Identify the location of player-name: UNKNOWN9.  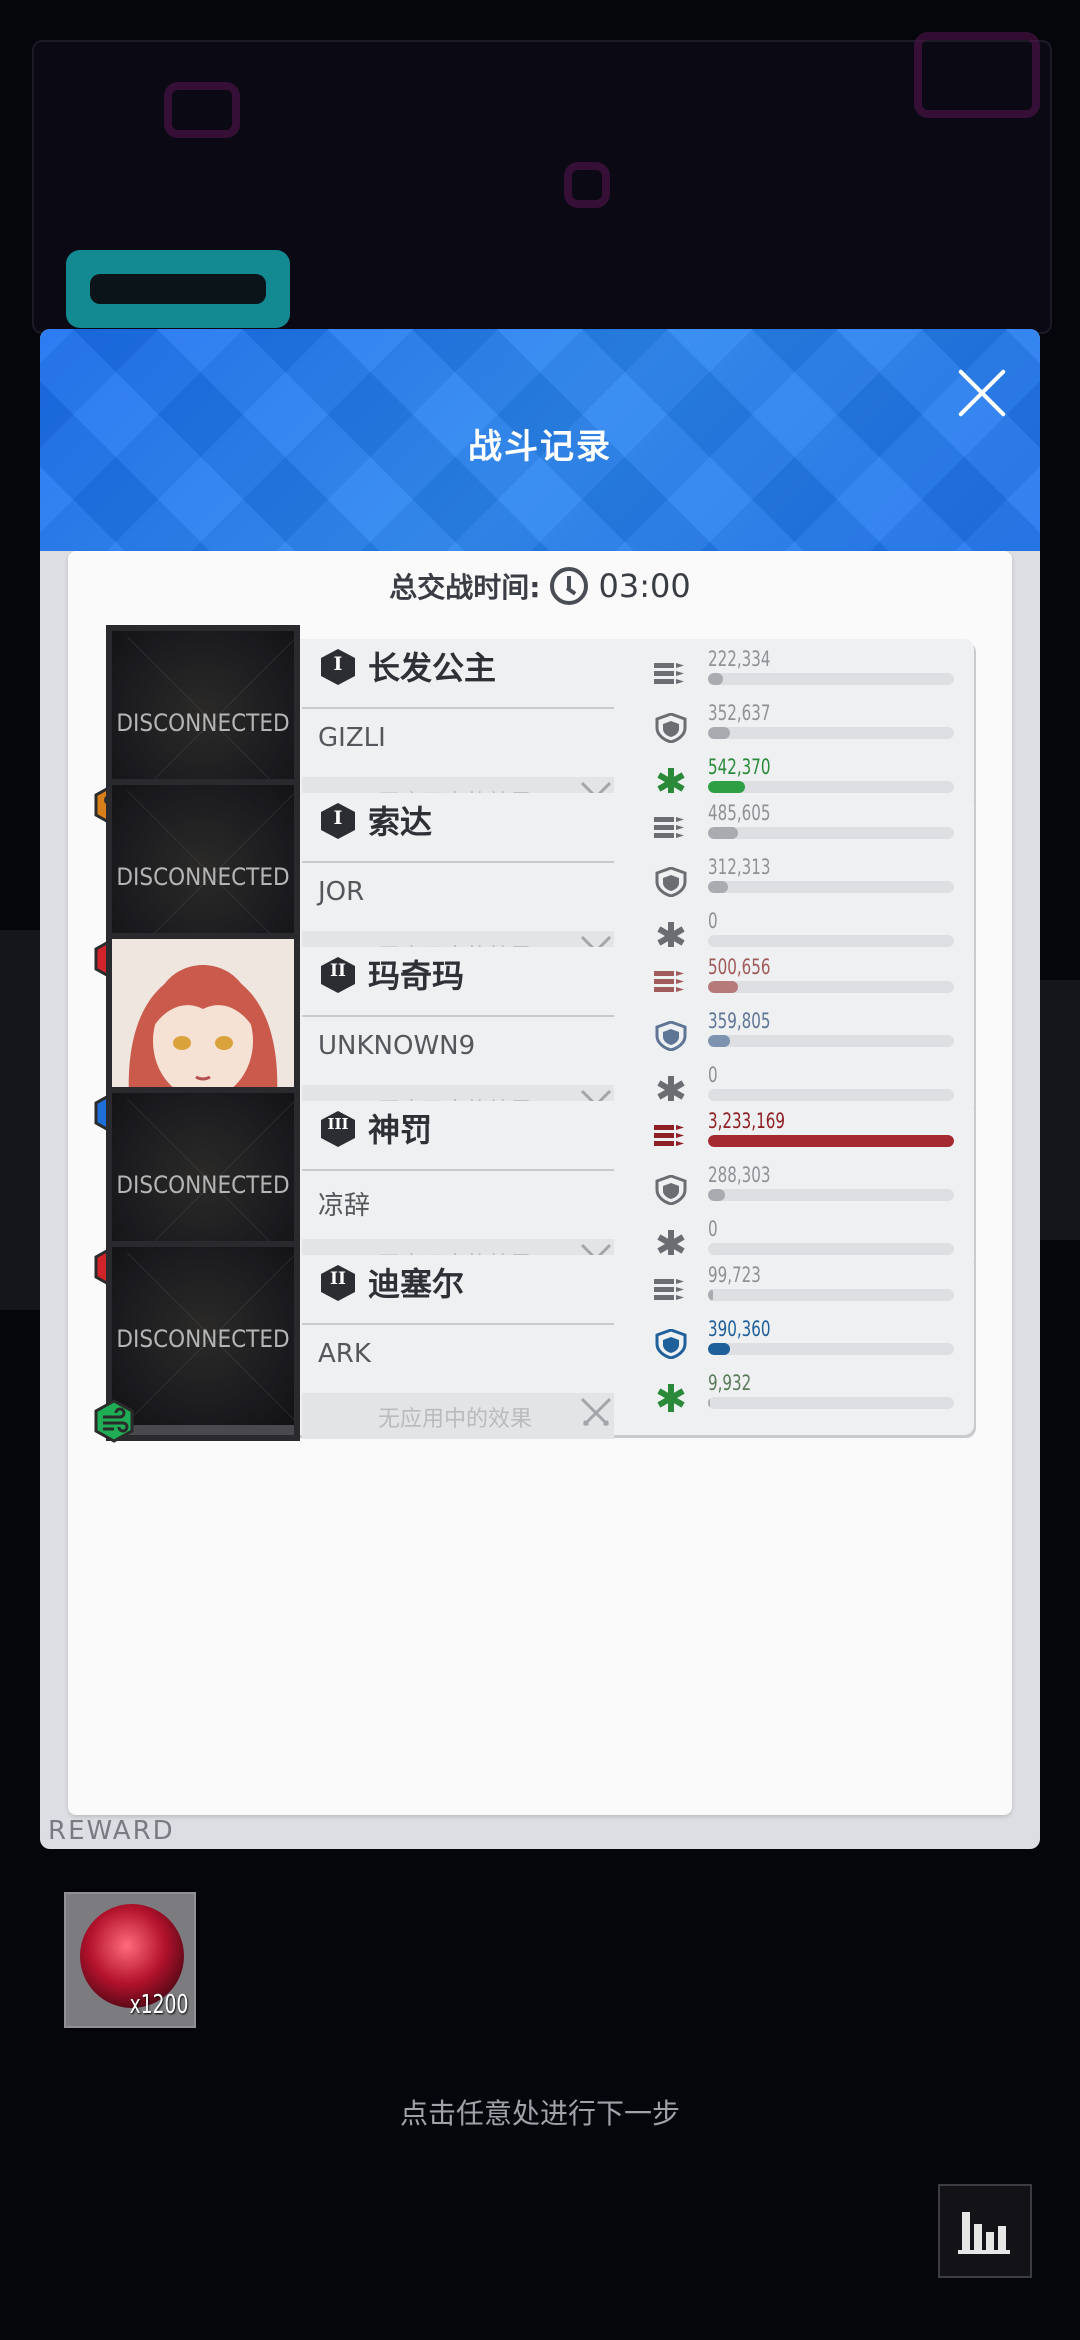
(397, 1046).